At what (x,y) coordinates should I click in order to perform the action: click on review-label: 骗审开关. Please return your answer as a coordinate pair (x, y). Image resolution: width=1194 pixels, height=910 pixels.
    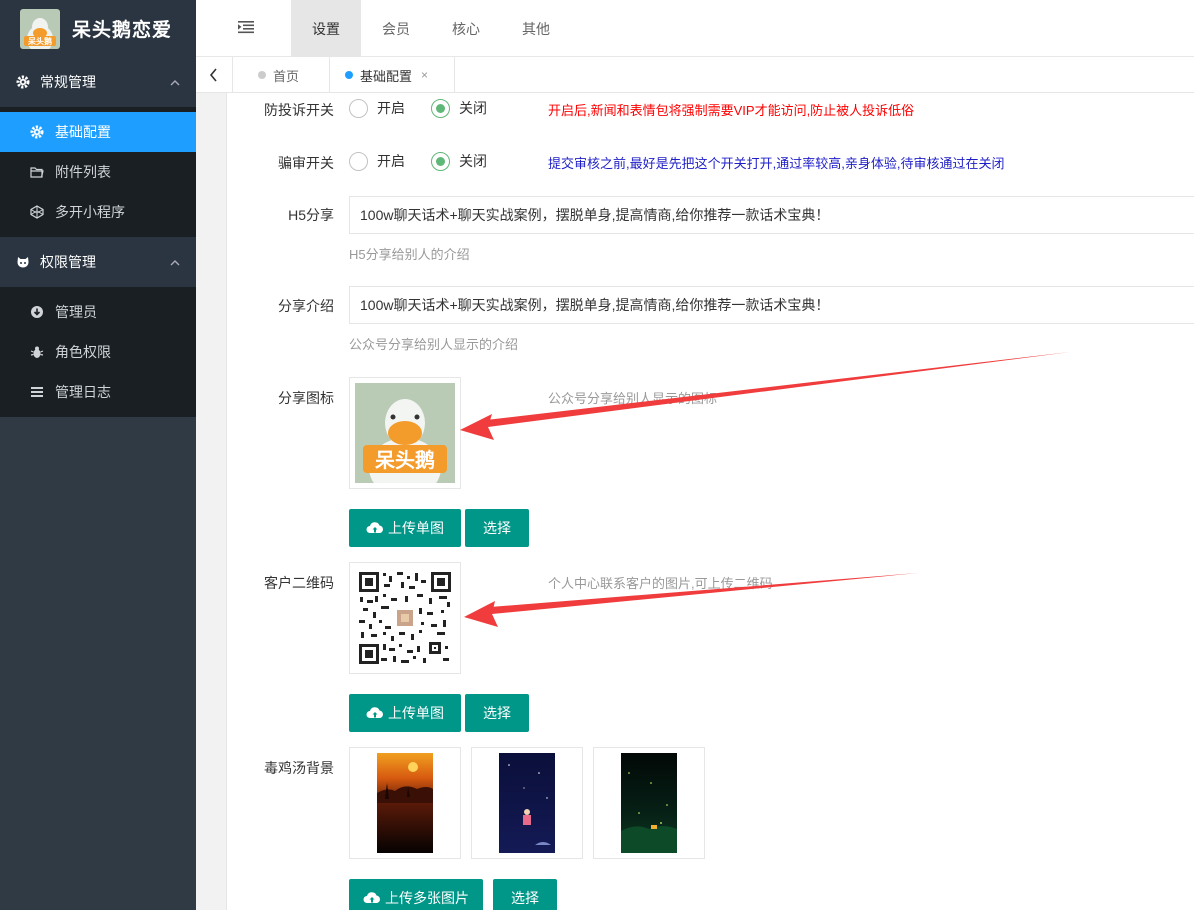
    Looking at the image, I should click on (306, 163).